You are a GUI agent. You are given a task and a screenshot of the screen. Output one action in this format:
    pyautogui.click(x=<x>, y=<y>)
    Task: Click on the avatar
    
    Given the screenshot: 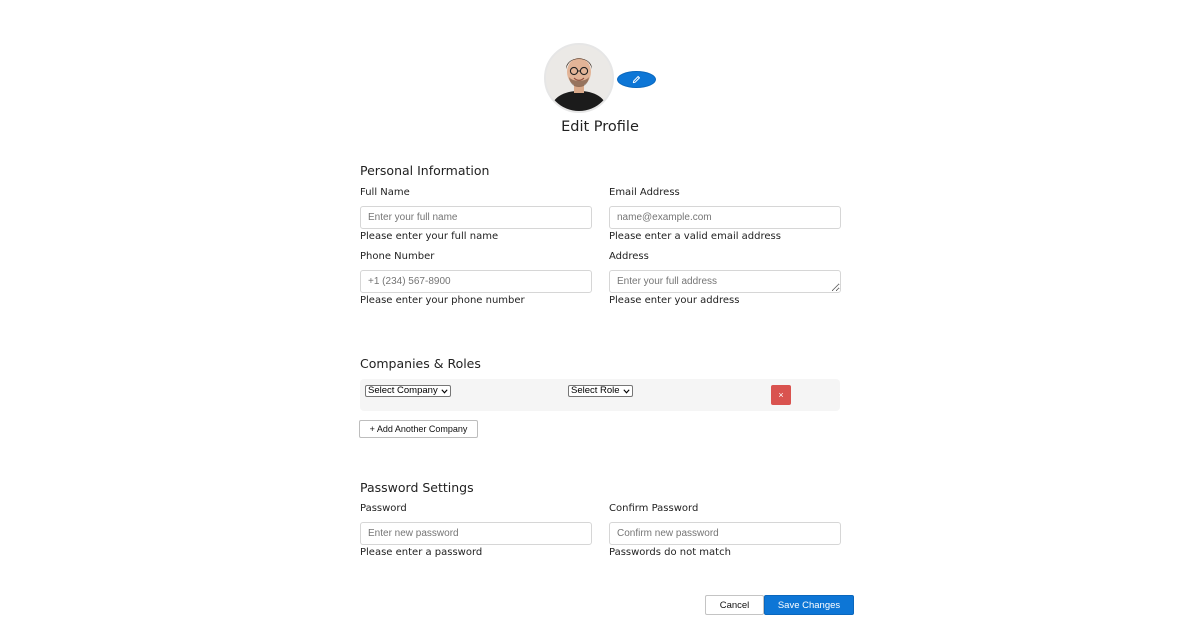 What is the action you would take?
    pyautogui.click(x=579, y=78)
    